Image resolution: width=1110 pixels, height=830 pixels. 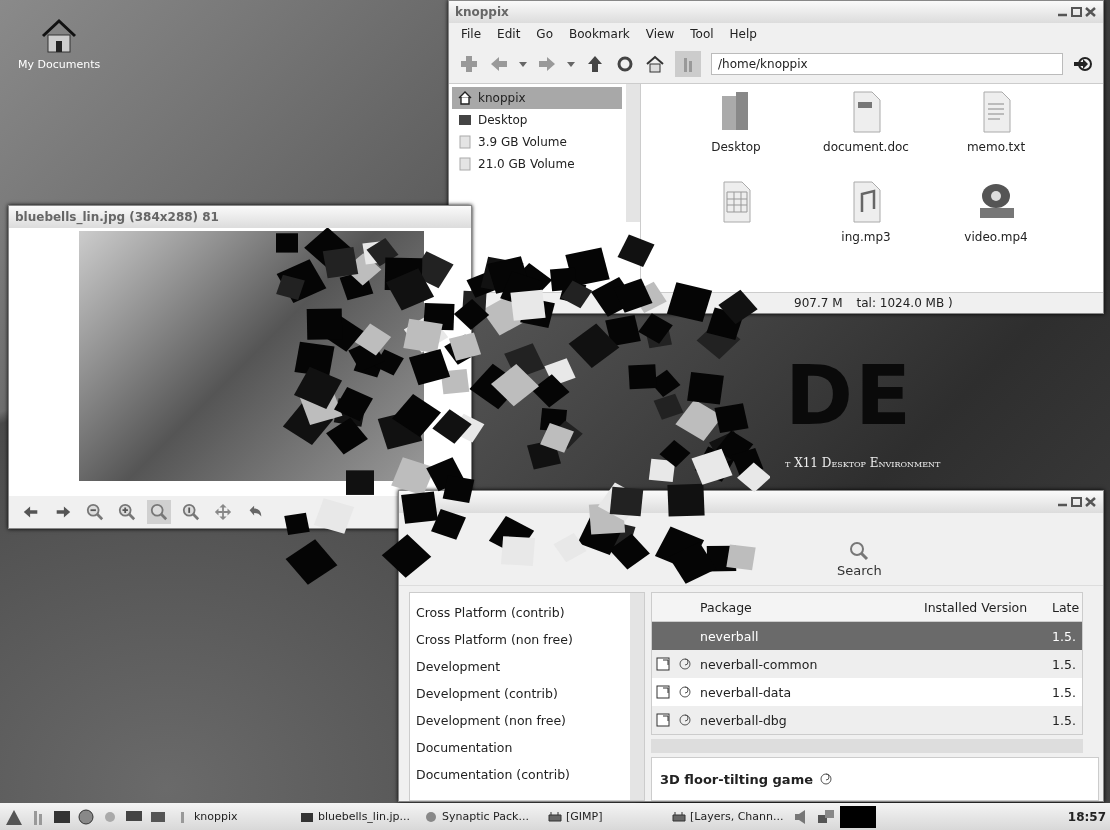 What do you see at coordinates (984, 607) in the screenshot?
I see `column-header: Installed Version` at bounding box center [984, 607].